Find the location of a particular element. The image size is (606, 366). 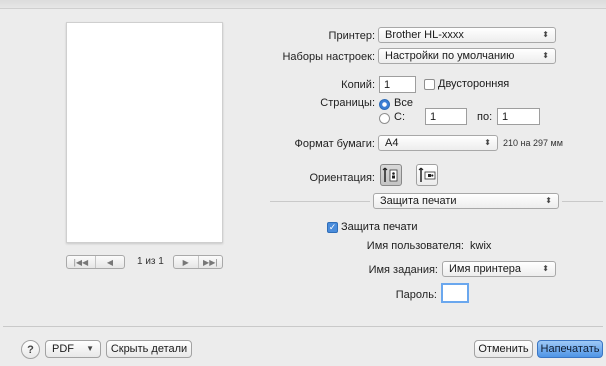

window-title-strip is located at coordinates (303, 4).